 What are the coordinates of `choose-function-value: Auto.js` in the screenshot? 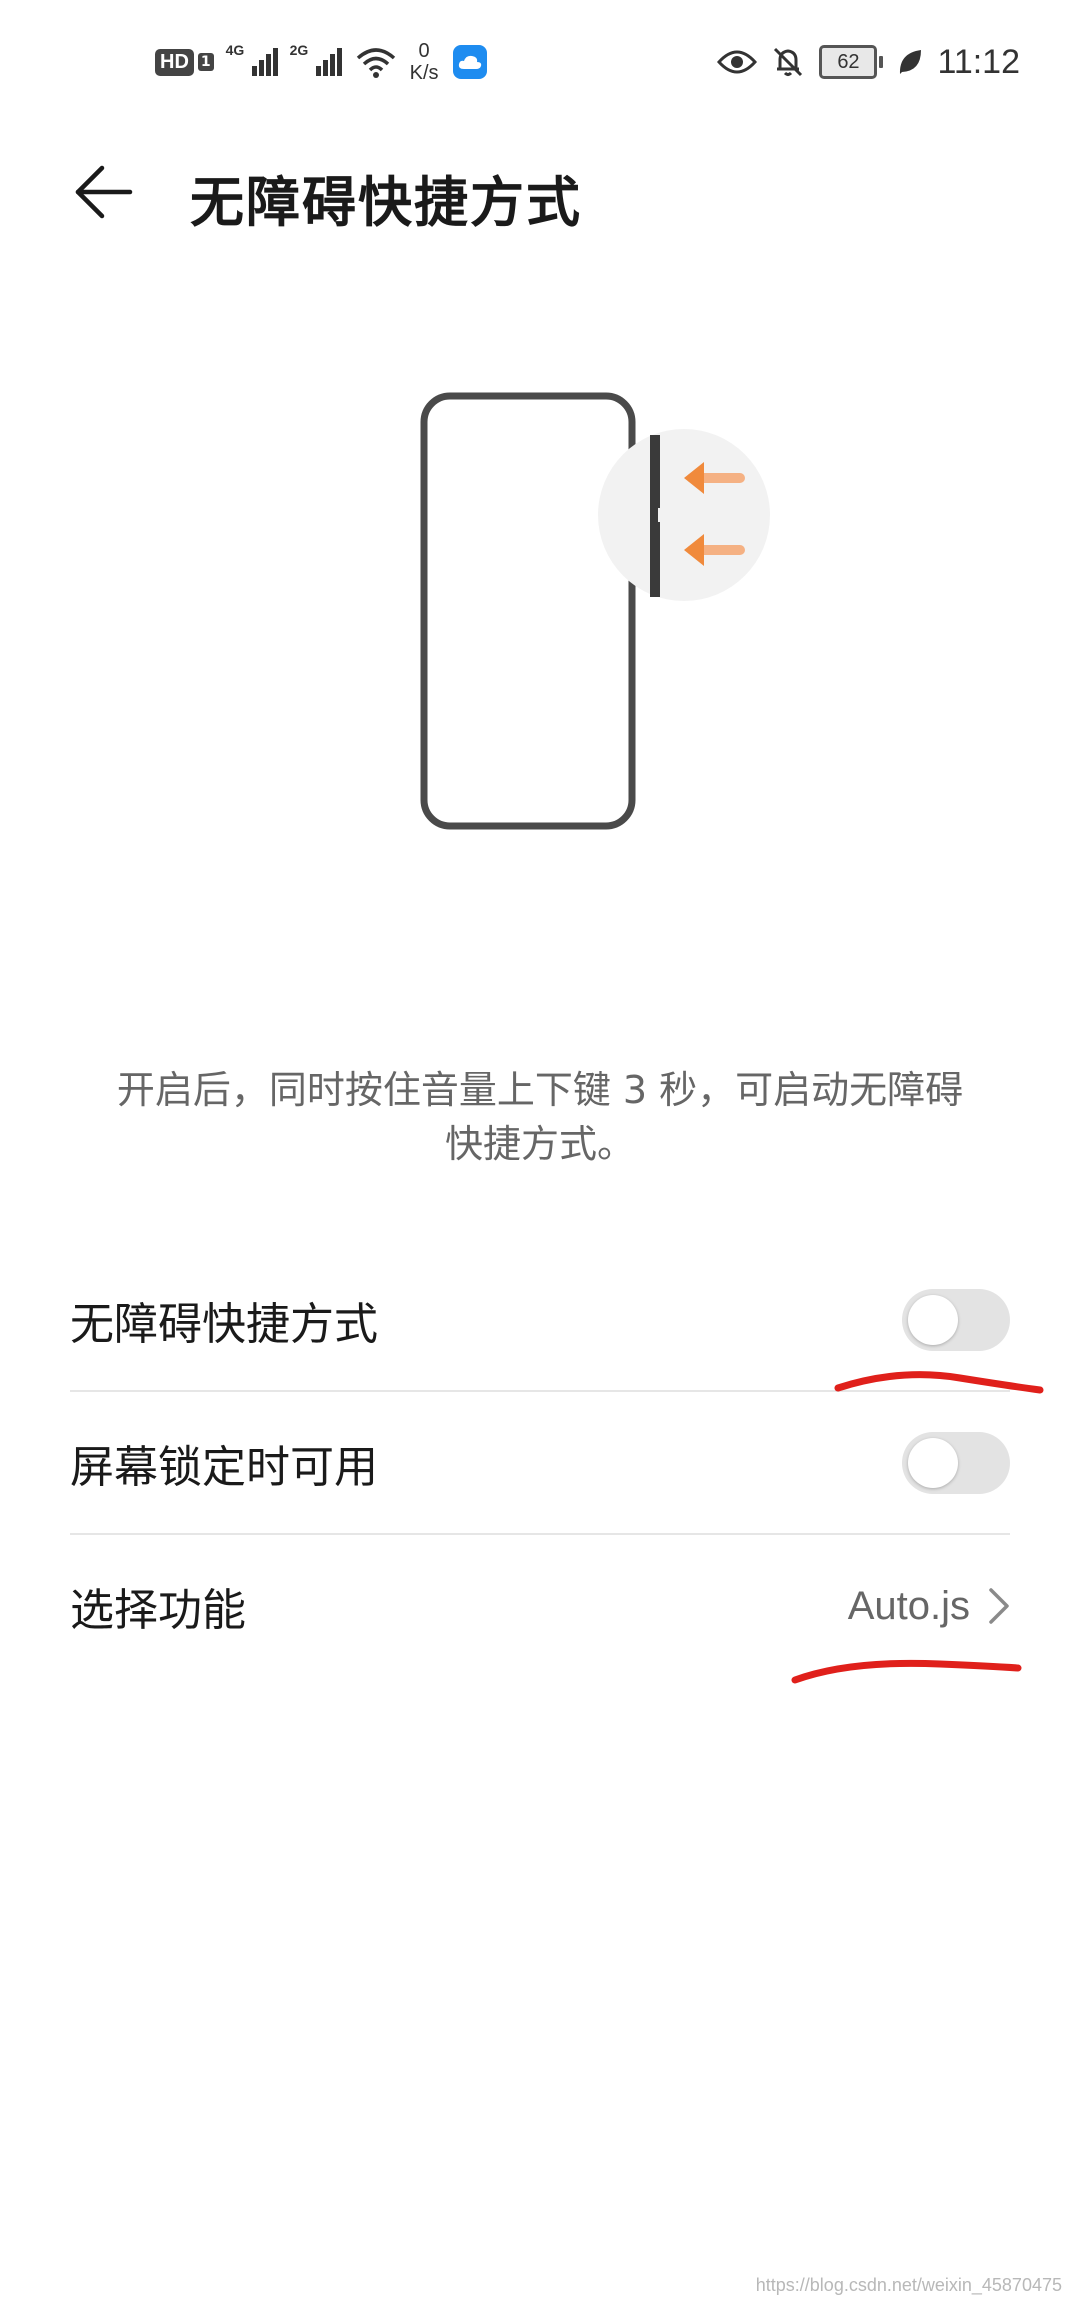 It's located at (908, 1605).